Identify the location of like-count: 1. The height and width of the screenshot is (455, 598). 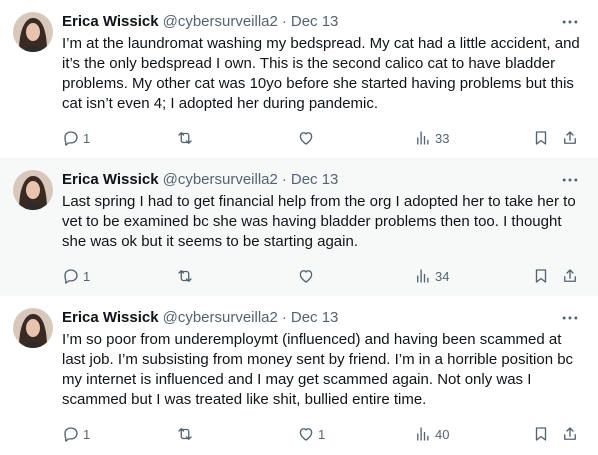
(322, 434).